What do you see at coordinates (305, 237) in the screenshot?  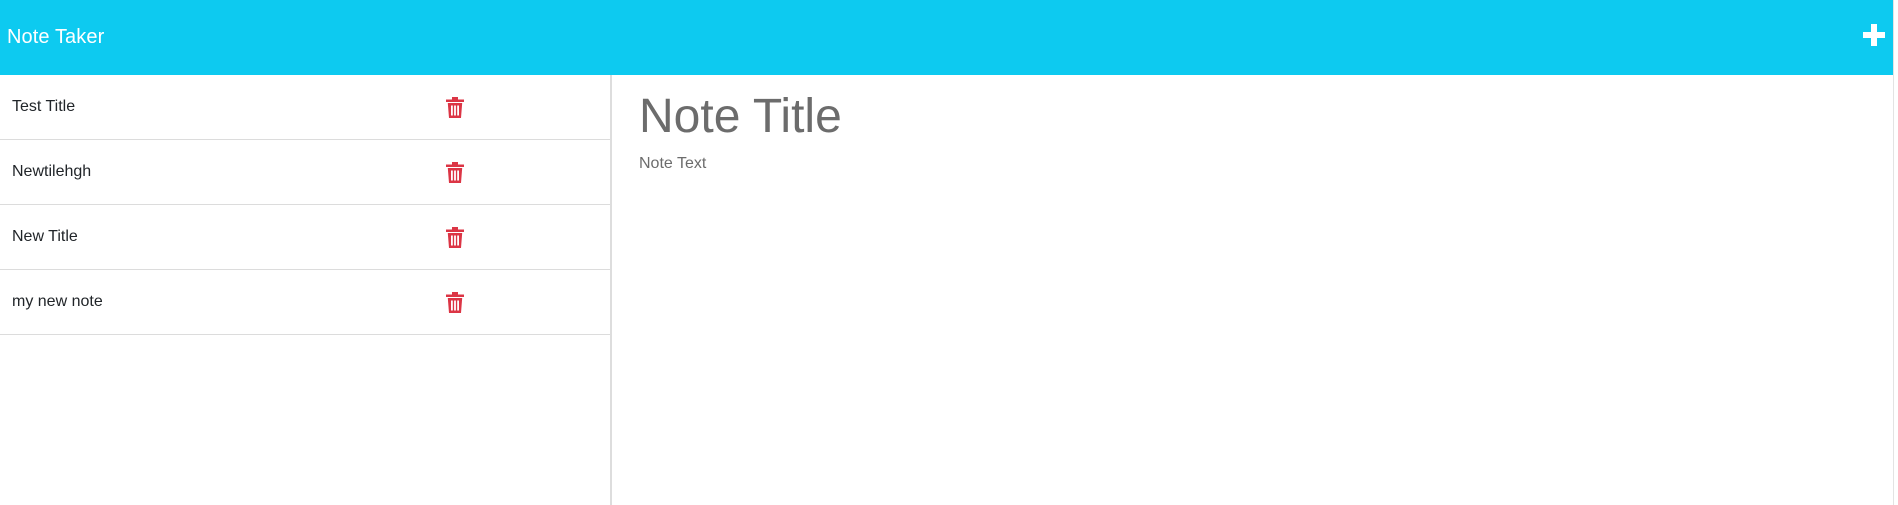 I see `list-item: New Title` at bounding box center [305, 237].